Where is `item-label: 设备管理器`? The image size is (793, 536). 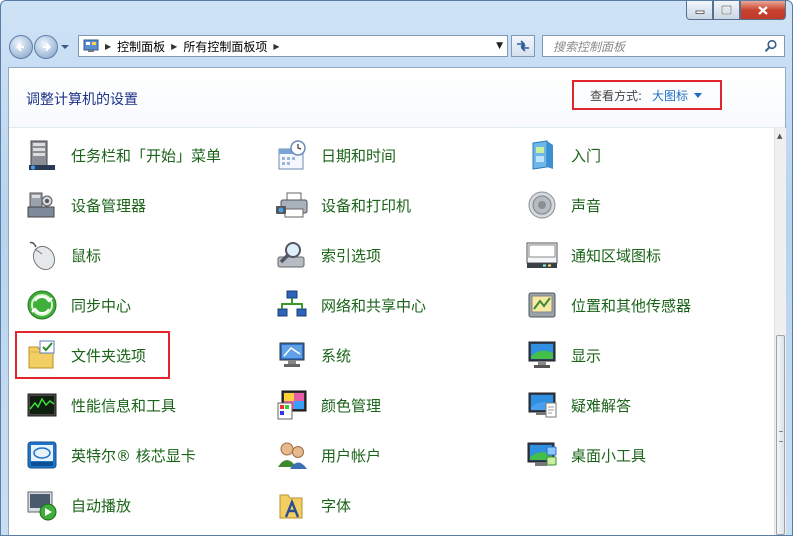
item-label: 设备管理器 is located at coordinates (109, 205).